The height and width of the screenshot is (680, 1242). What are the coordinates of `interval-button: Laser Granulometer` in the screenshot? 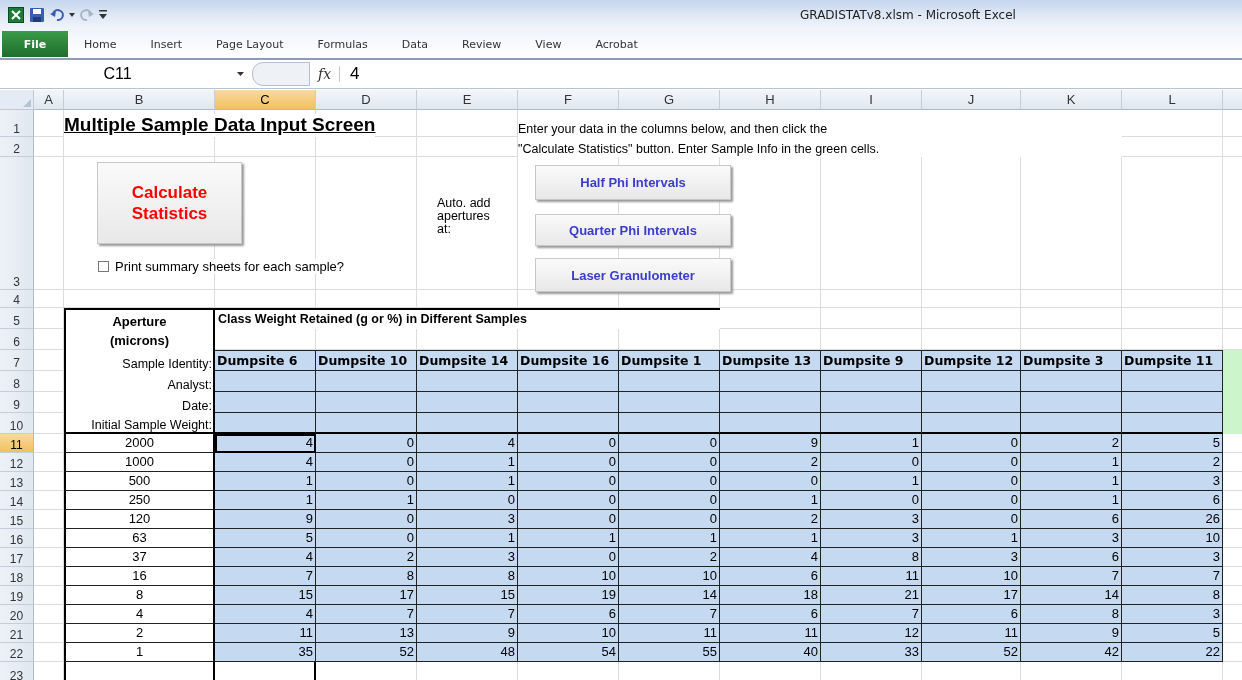 It's located at (633, 275).